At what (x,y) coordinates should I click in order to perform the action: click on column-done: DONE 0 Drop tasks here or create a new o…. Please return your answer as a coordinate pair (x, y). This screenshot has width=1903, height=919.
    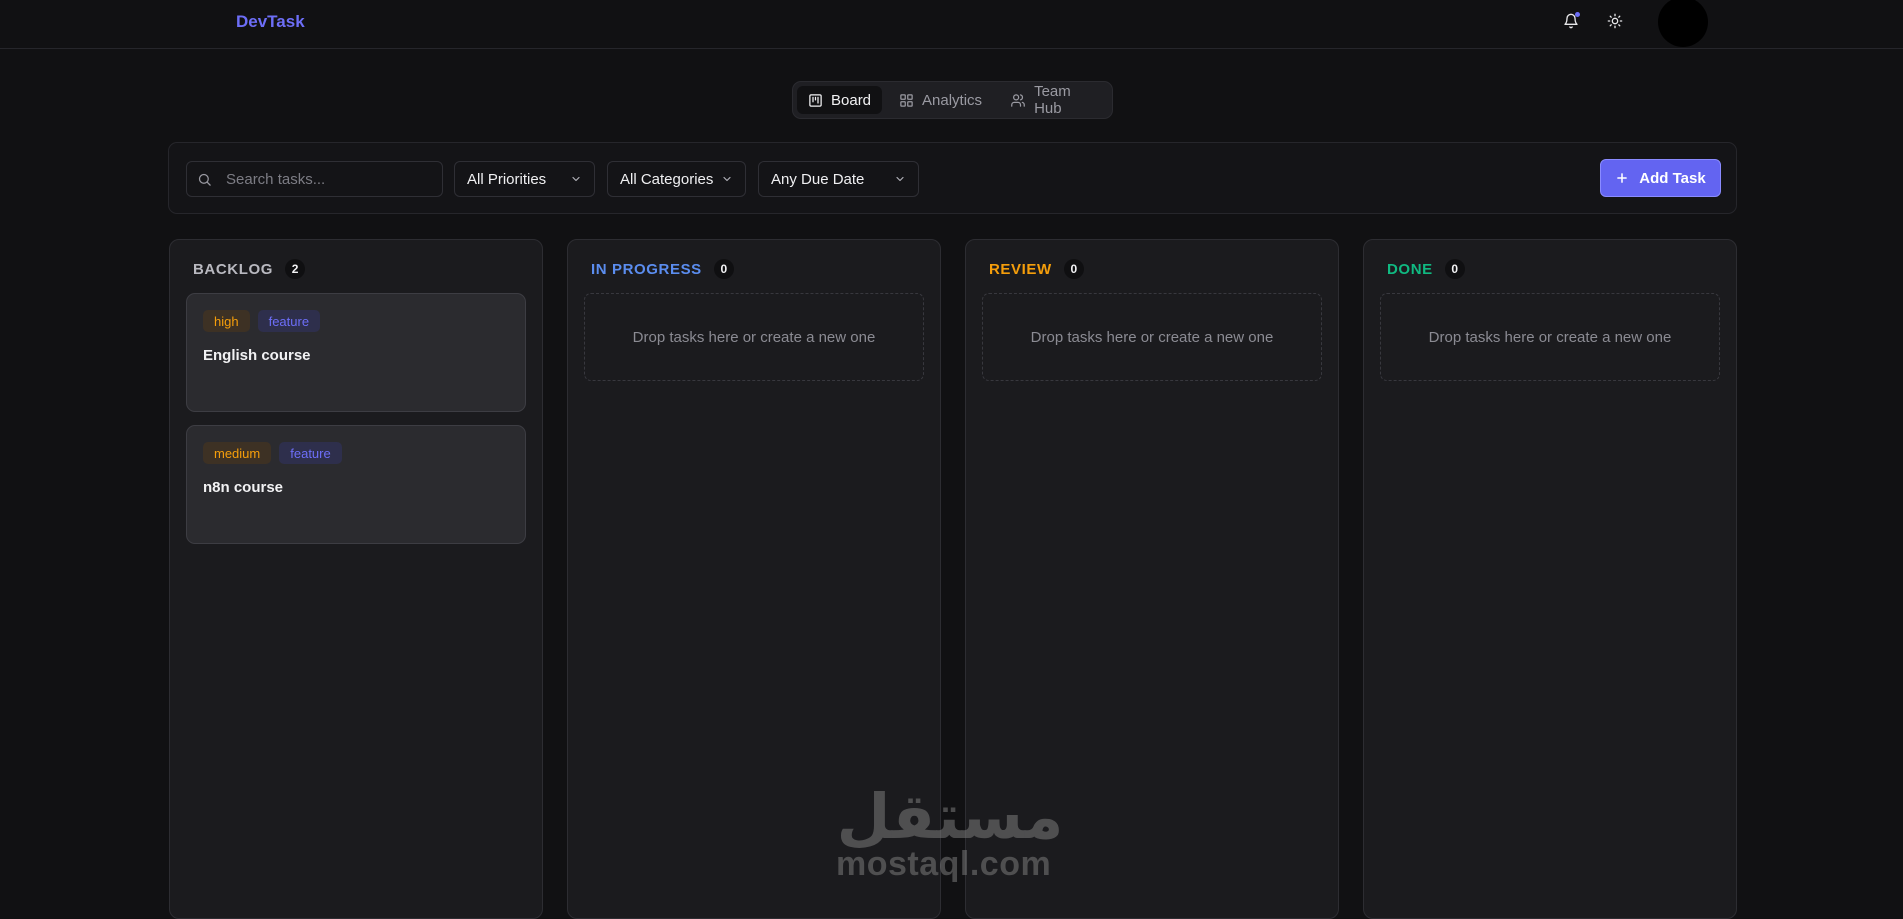
    Looking at the image, I should click on (1550, 579).